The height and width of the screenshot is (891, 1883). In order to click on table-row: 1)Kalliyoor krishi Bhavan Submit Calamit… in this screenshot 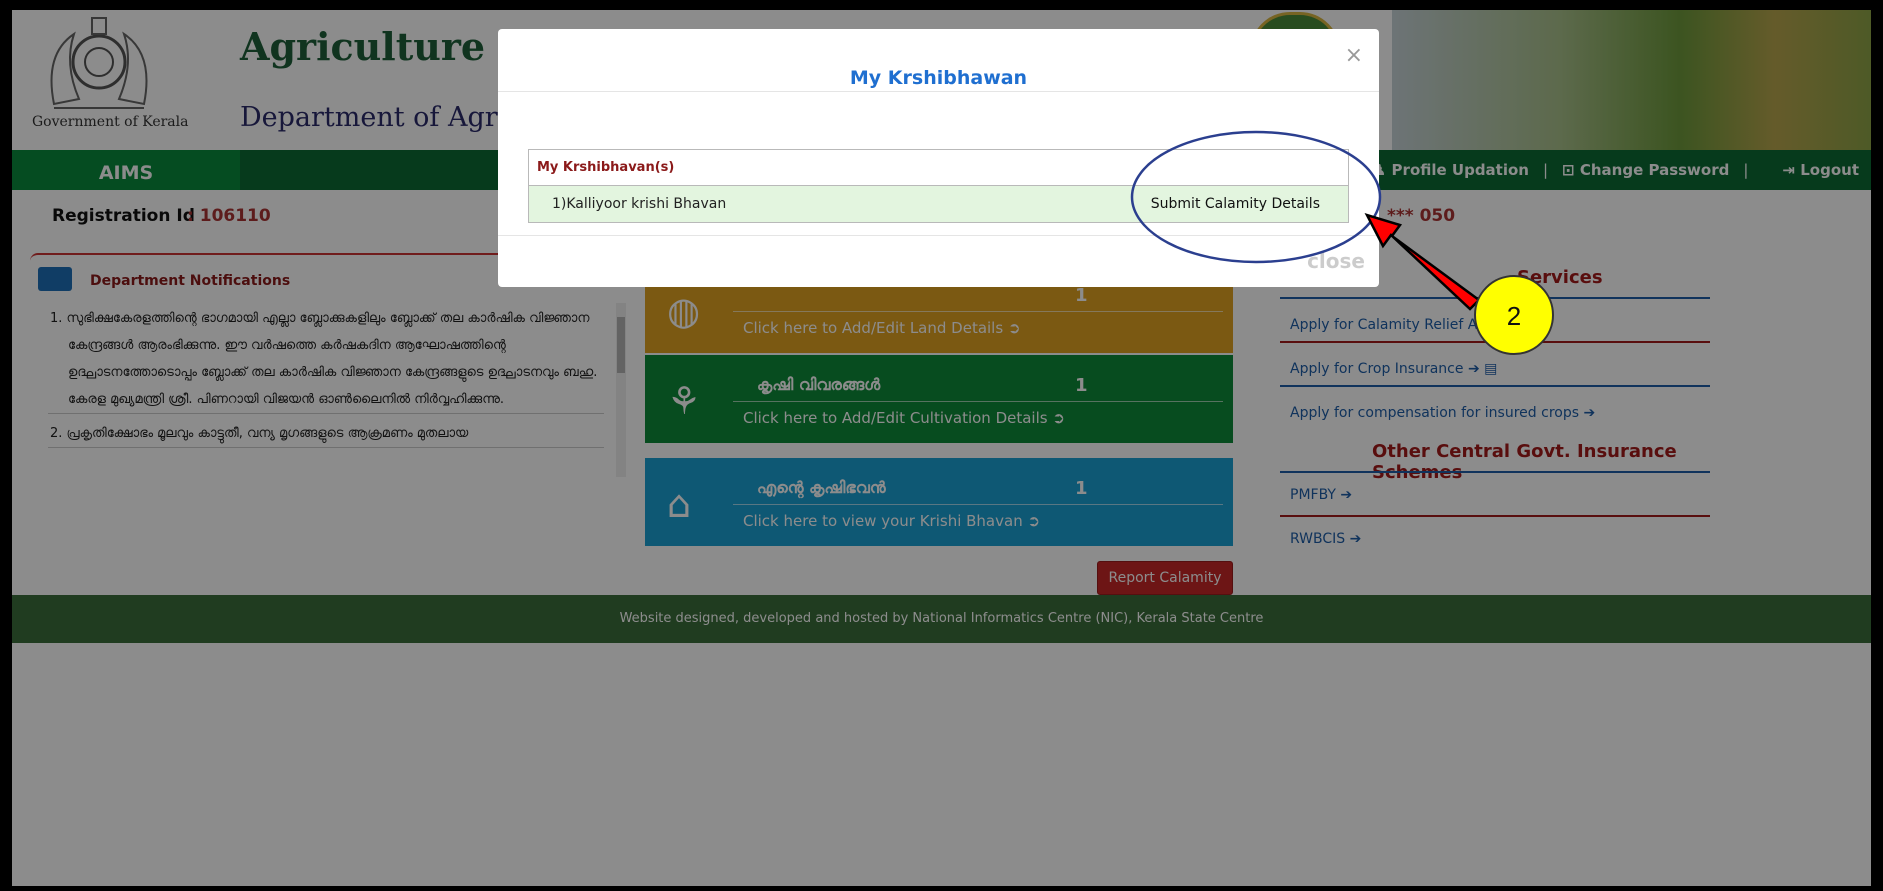, I will do `click(938, 204)`.